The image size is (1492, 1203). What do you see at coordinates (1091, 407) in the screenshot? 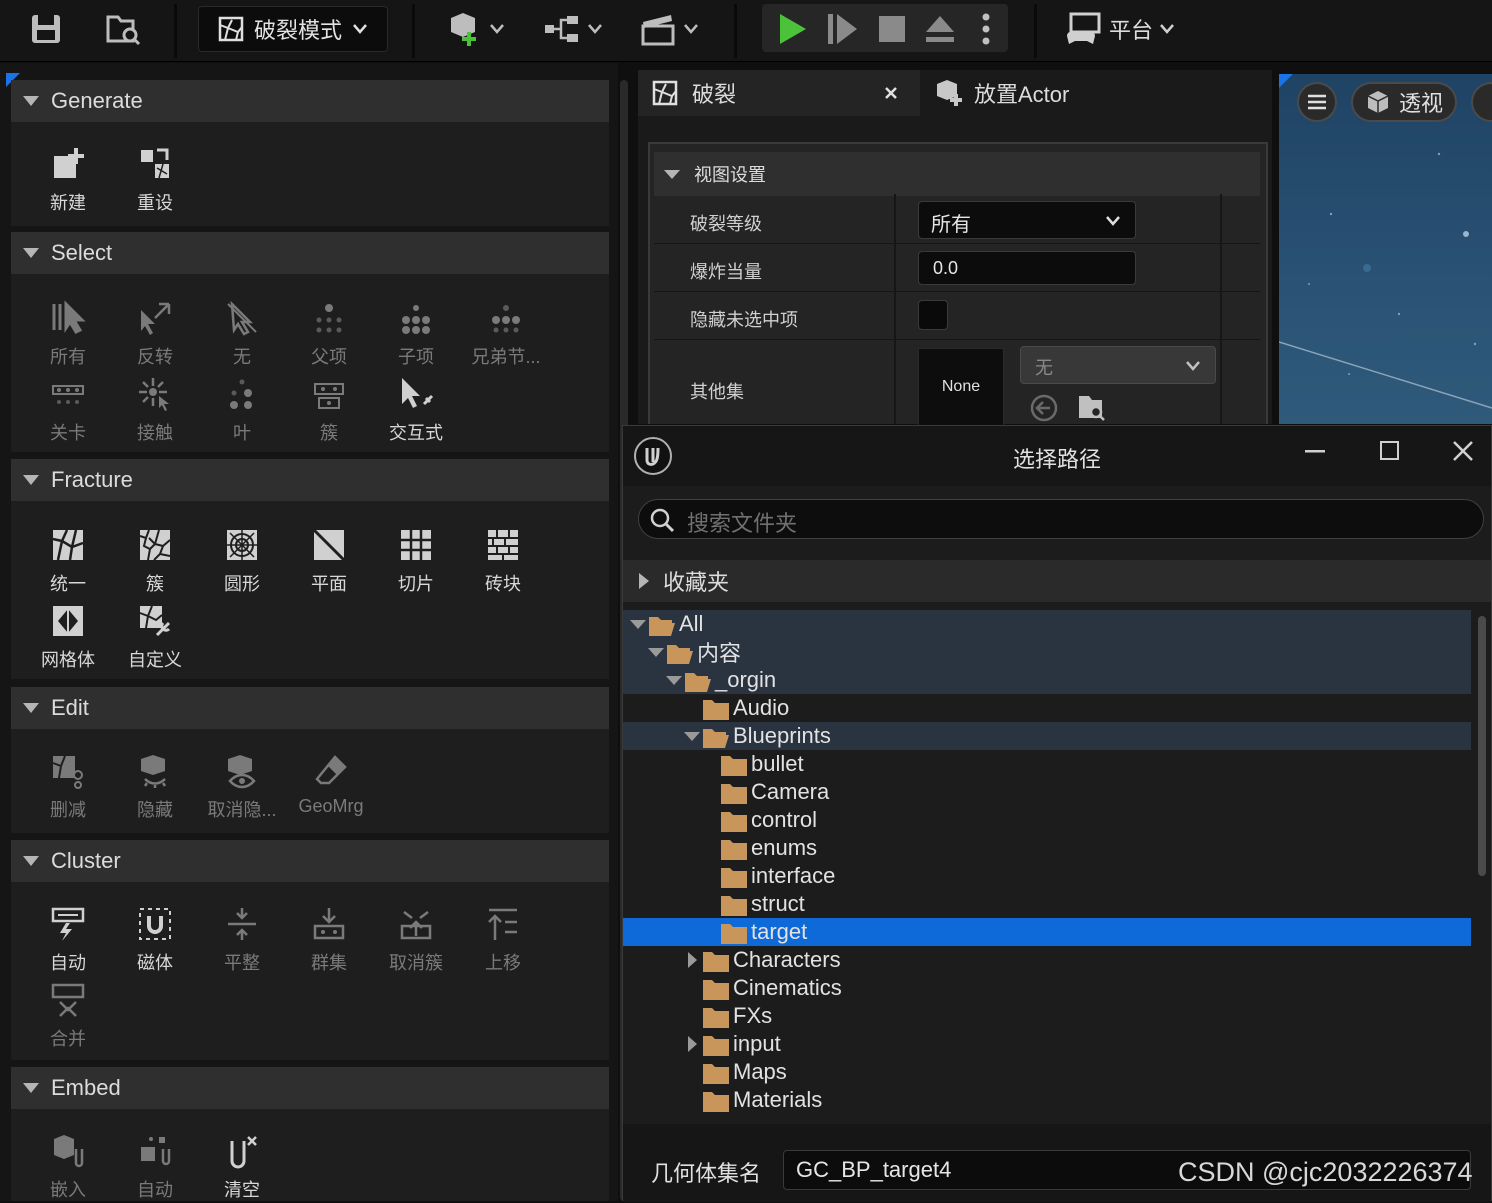
I see `browse-asset-icon` at bounding box center [1091, 407].